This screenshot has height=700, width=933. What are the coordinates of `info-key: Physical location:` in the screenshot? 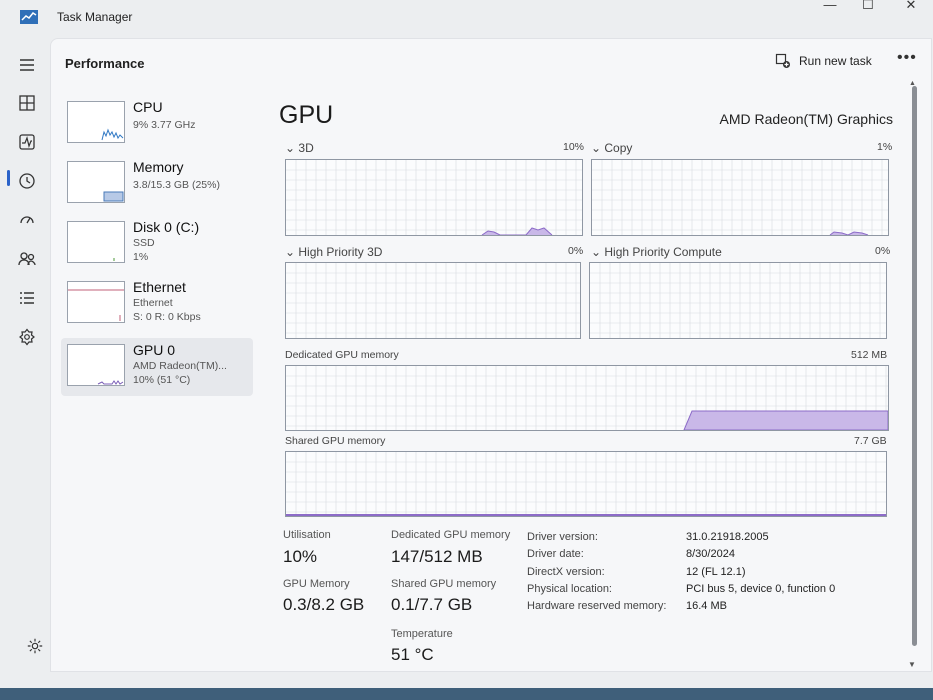 It's located at (569, 589).